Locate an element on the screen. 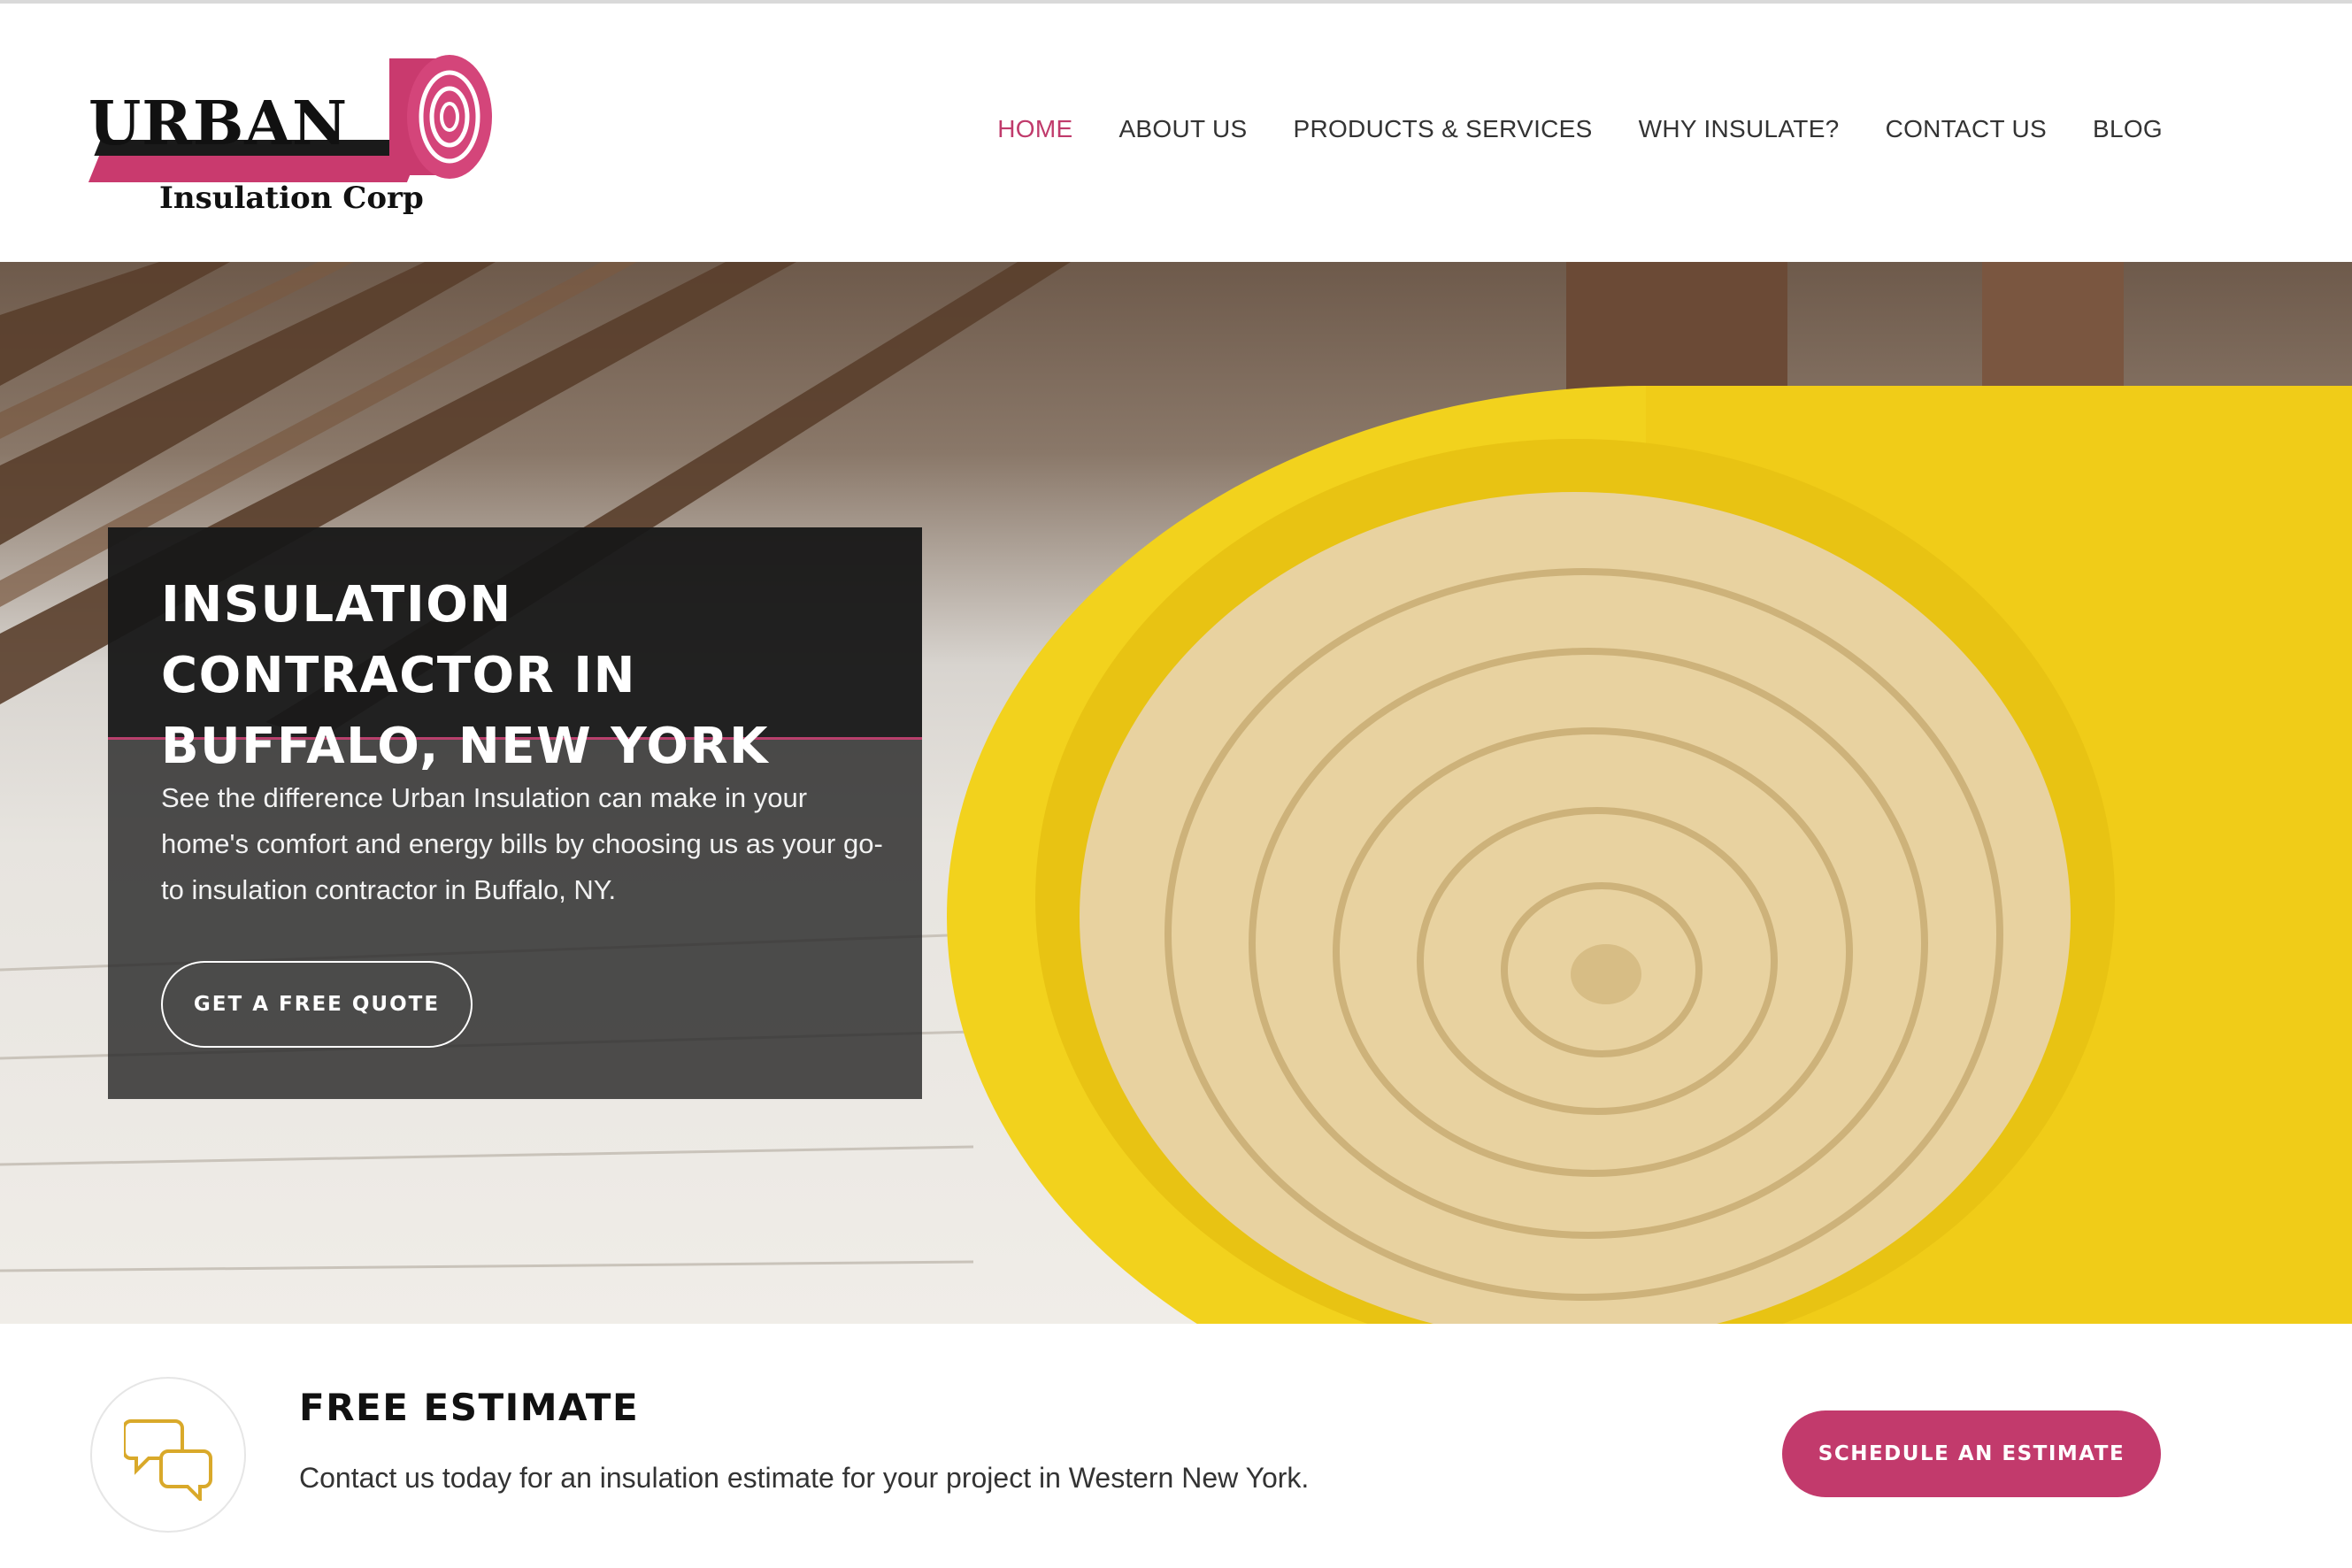  nav-products-services: PRODUCTS & SERVICES is located at coordinates (1442, 129).